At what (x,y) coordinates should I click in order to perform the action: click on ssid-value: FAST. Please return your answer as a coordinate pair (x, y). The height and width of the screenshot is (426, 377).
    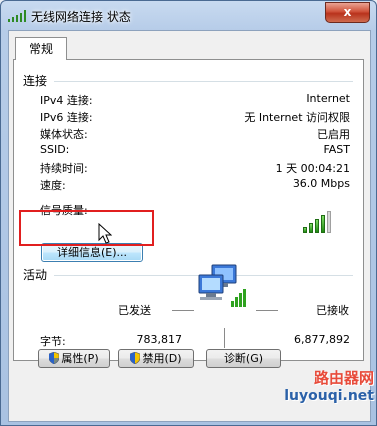
    Looking at the image, I should click on (336, 149).